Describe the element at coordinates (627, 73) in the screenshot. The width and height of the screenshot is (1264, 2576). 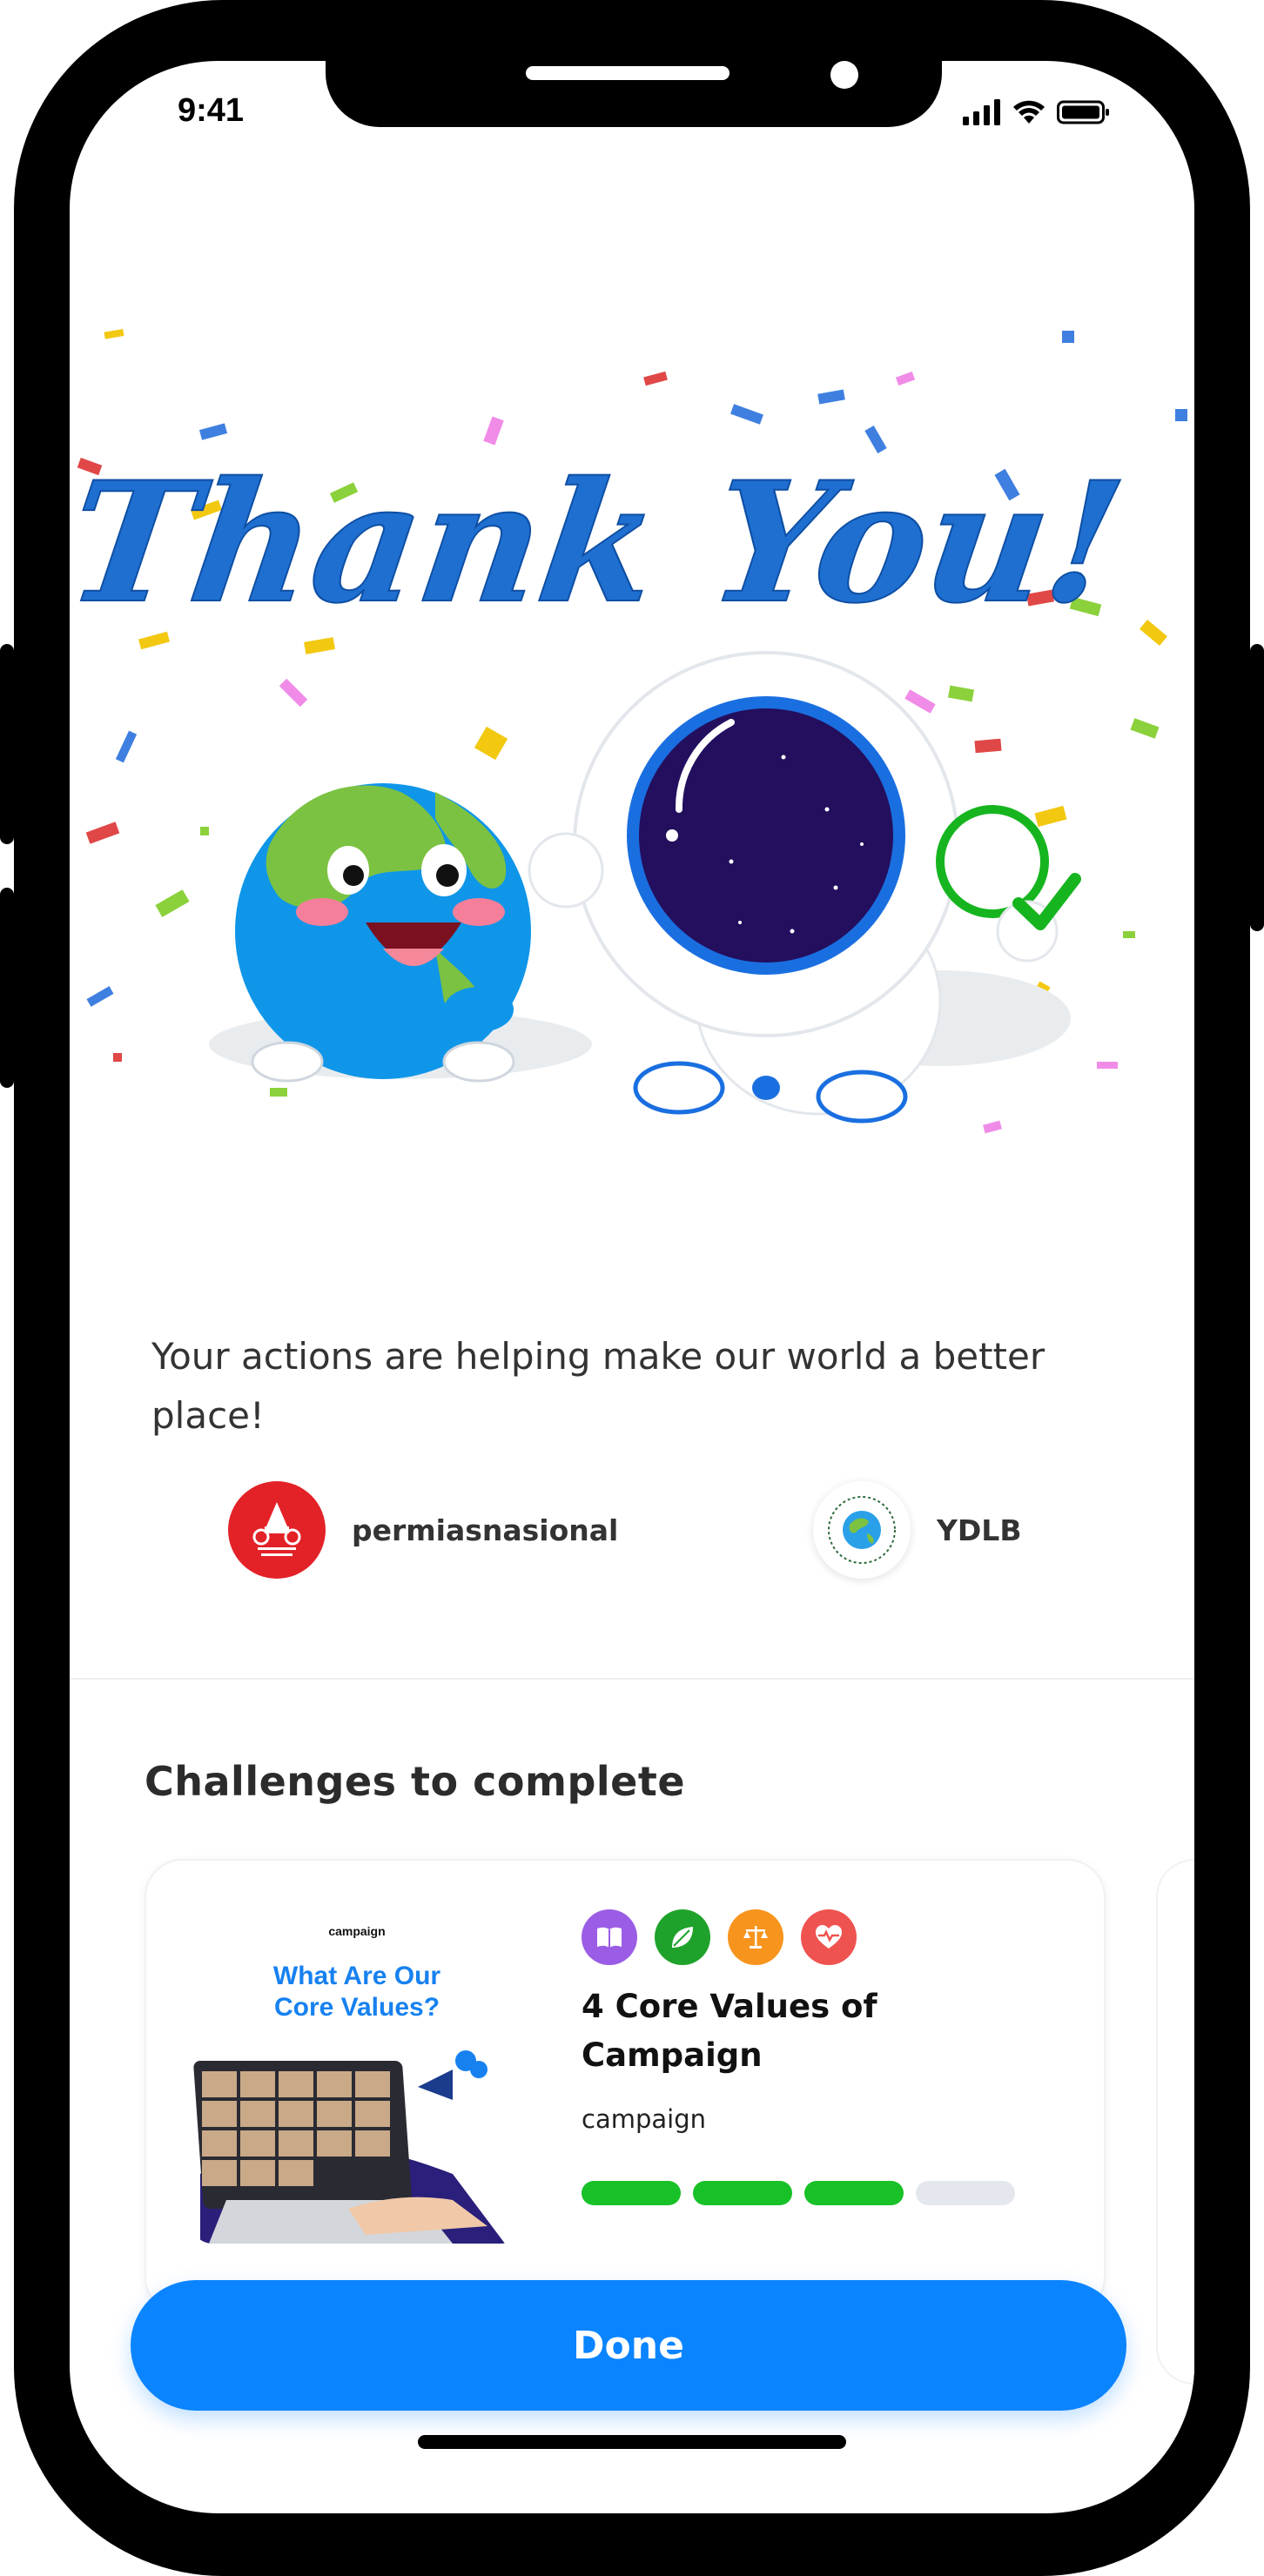
I see `speaker` at that location.